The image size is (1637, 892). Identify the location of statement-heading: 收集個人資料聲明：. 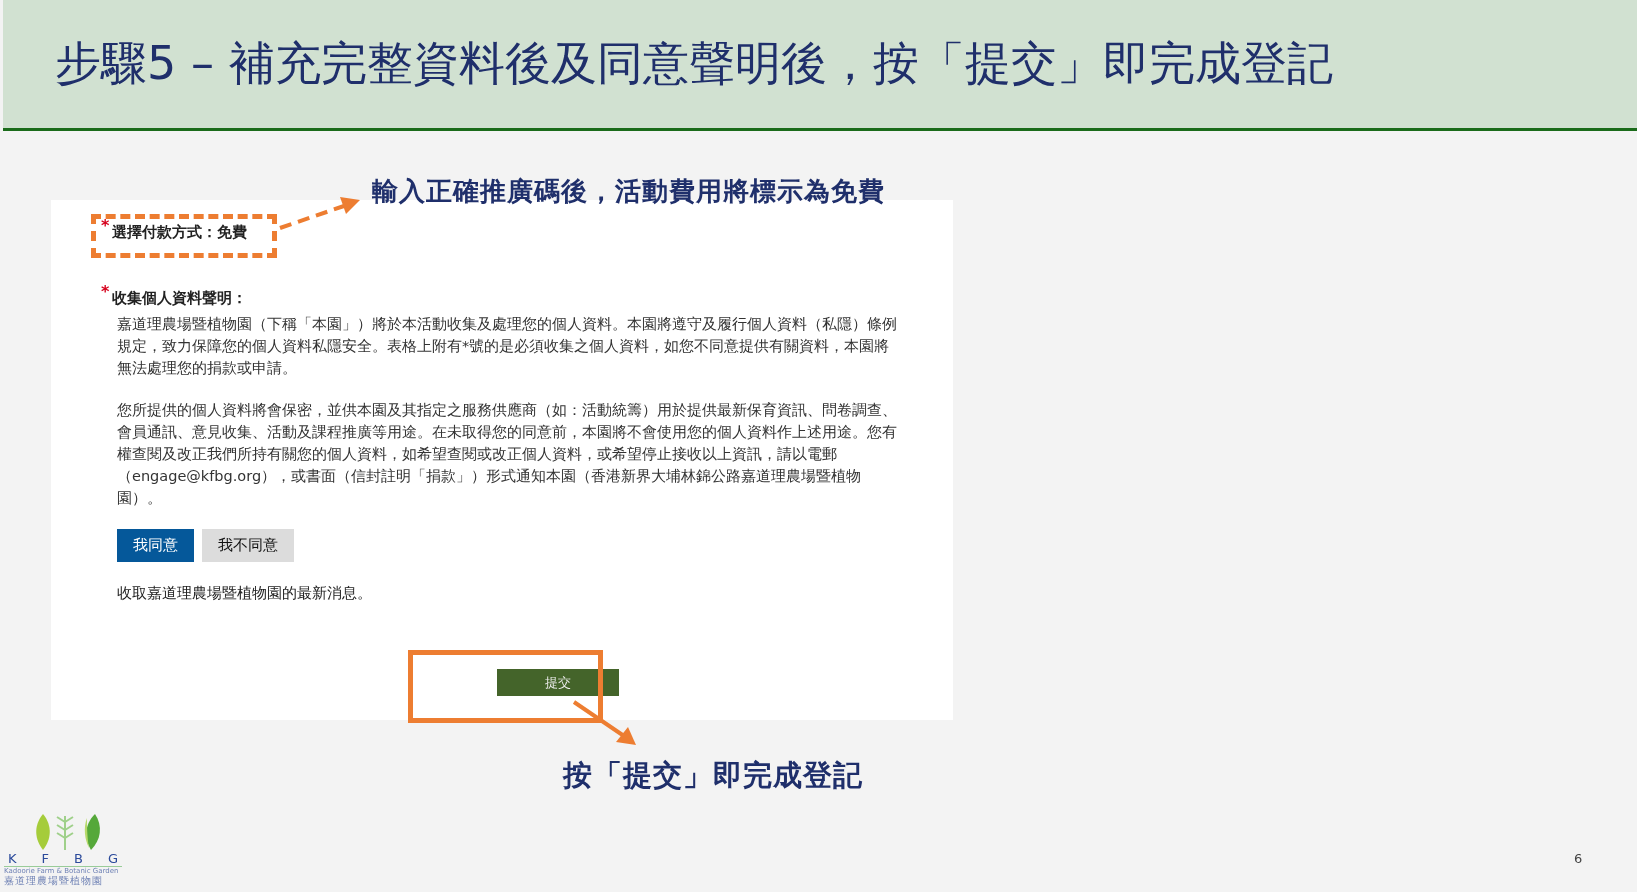
(180, 298).